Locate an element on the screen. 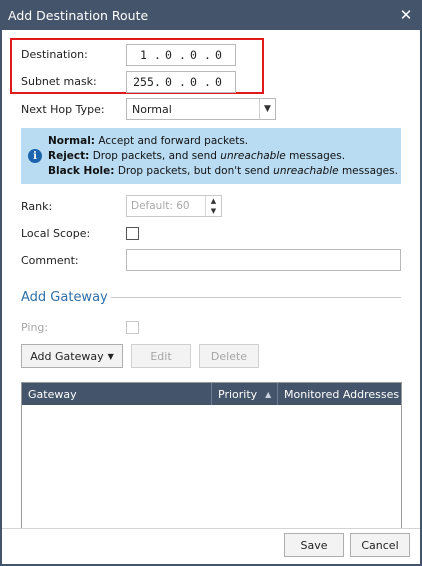 This screenshot has height=566, width=422. destination-octet-4: 0 is located at coordinates (218, 55).